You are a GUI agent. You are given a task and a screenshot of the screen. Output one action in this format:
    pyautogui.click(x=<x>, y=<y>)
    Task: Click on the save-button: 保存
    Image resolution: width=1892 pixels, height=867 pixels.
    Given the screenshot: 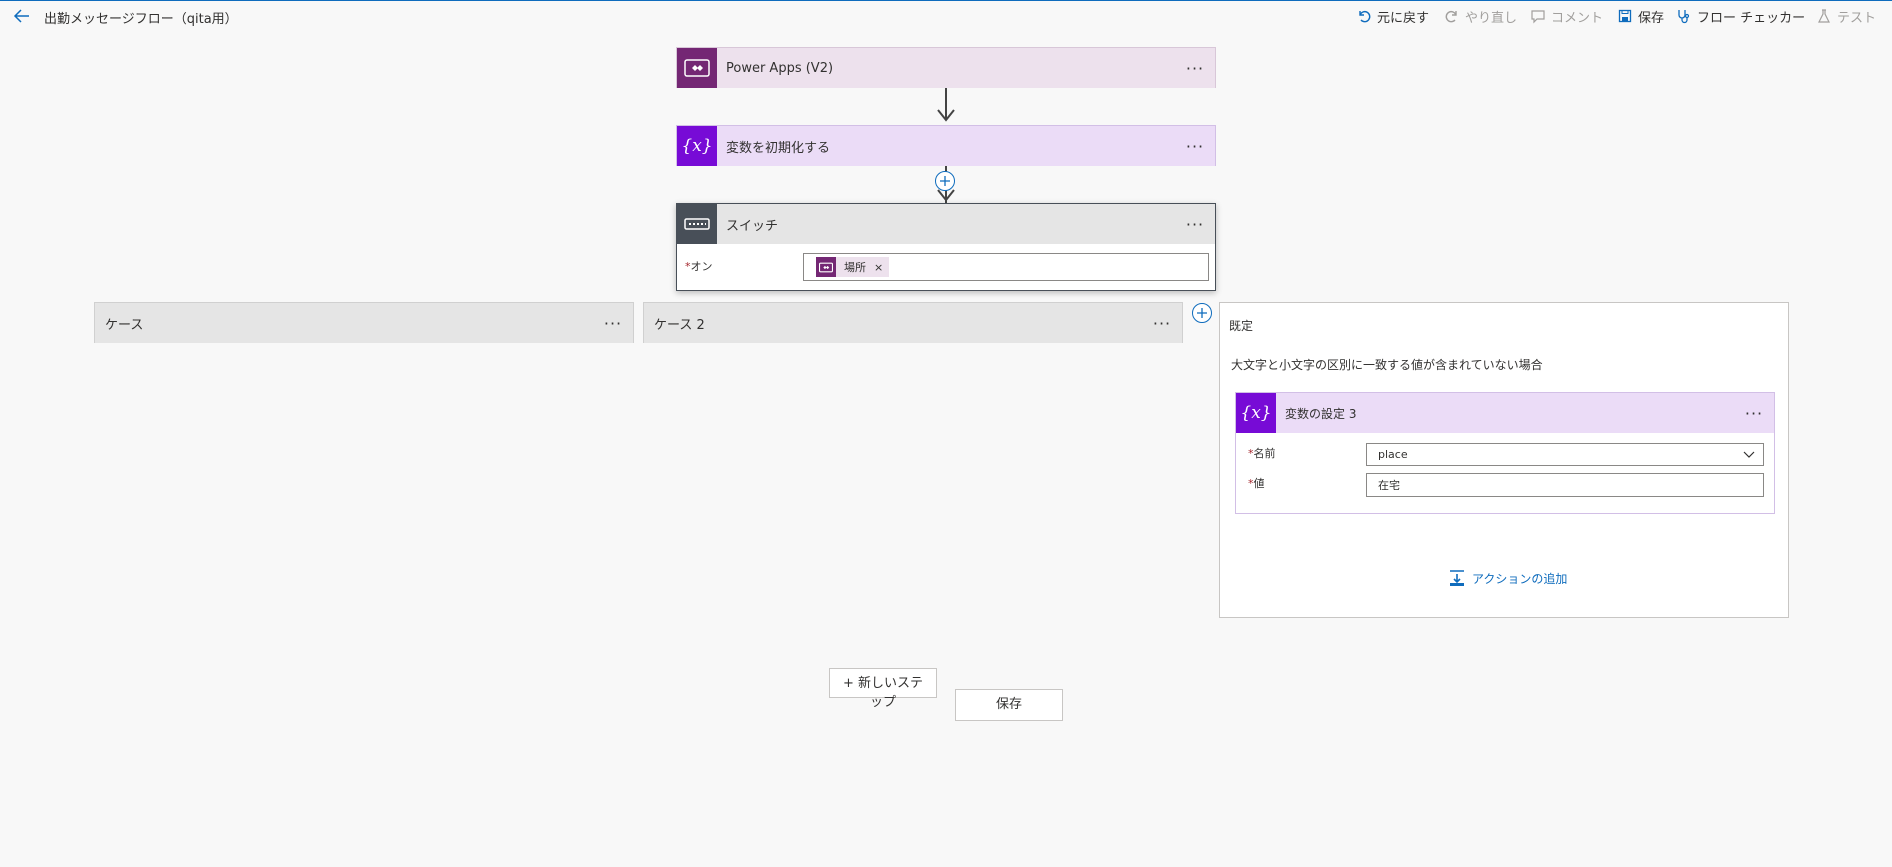 What is the action you would take?
    pyautogui.click(x=1641, y=16)
    